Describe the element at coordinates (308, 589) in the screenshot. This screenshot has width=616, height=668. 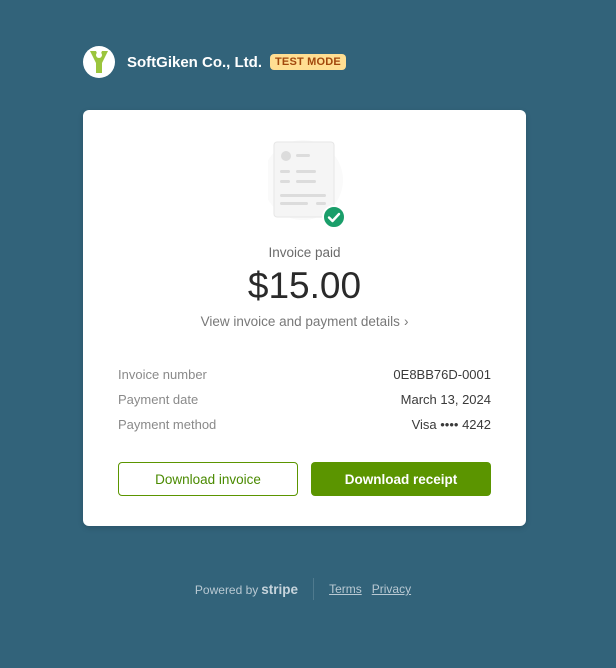
I see `footer: Powered by stripe Terms Privacy` at that location.